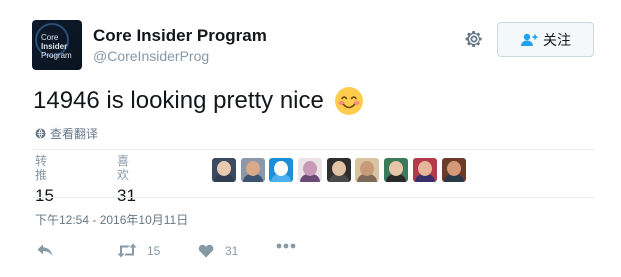 This screenshot has width=621, height=277. Describe the element at coordinates (111, 219) in the screenshot. I see `tweet-timestamp: 下午12:54 - 2016年10月11日` at that location.